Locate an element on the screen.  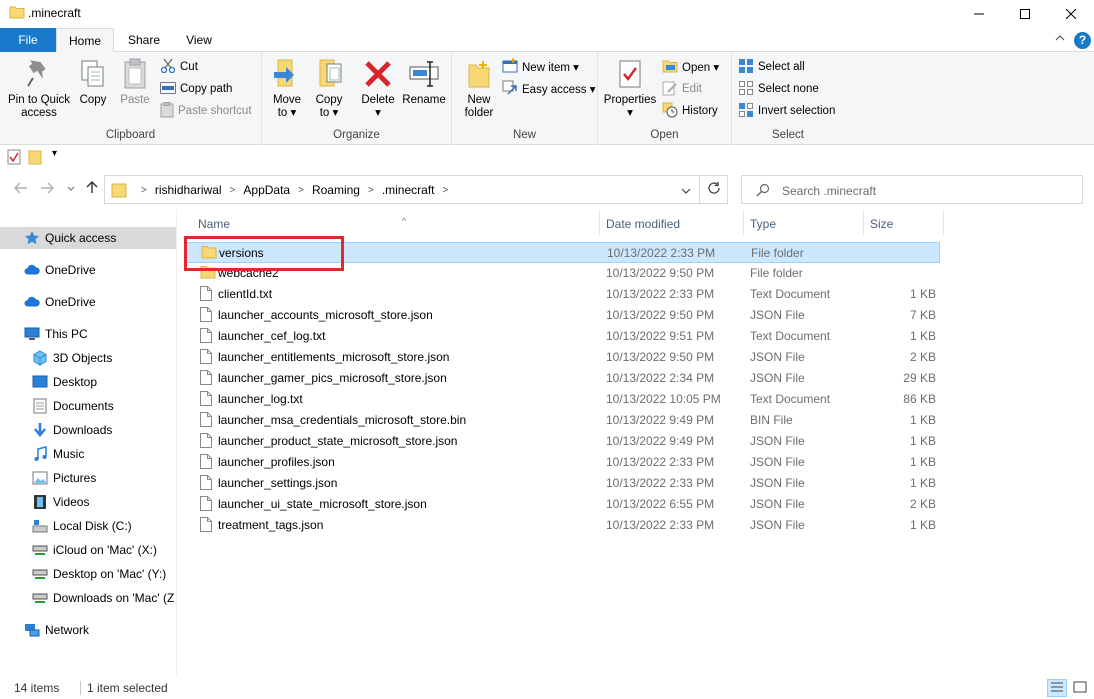
sidebar-item-local-disk: Local Disk (C:) is located at coordinates (88, 526).